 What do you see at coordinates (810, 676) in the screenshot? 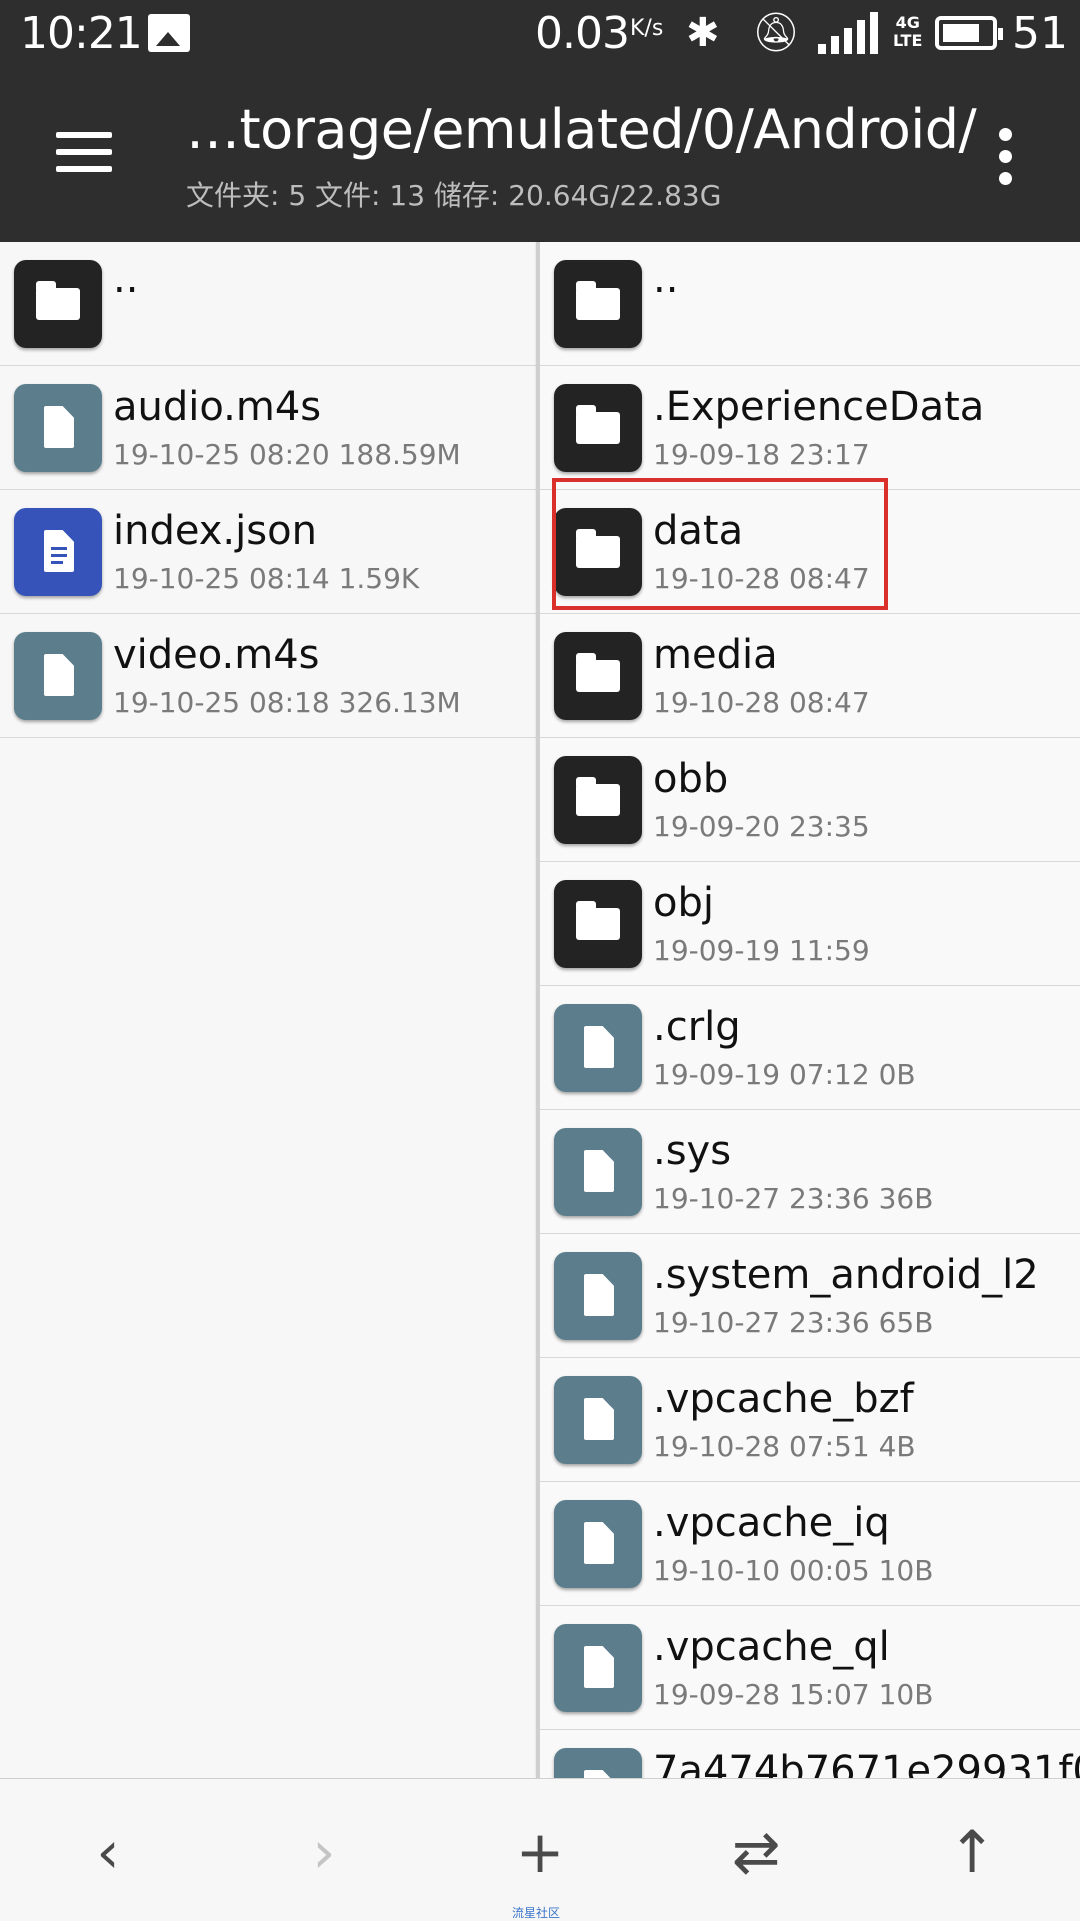
I see `folder-row-media: media 19-10-28 08:47` at bounding box center [810, 676].